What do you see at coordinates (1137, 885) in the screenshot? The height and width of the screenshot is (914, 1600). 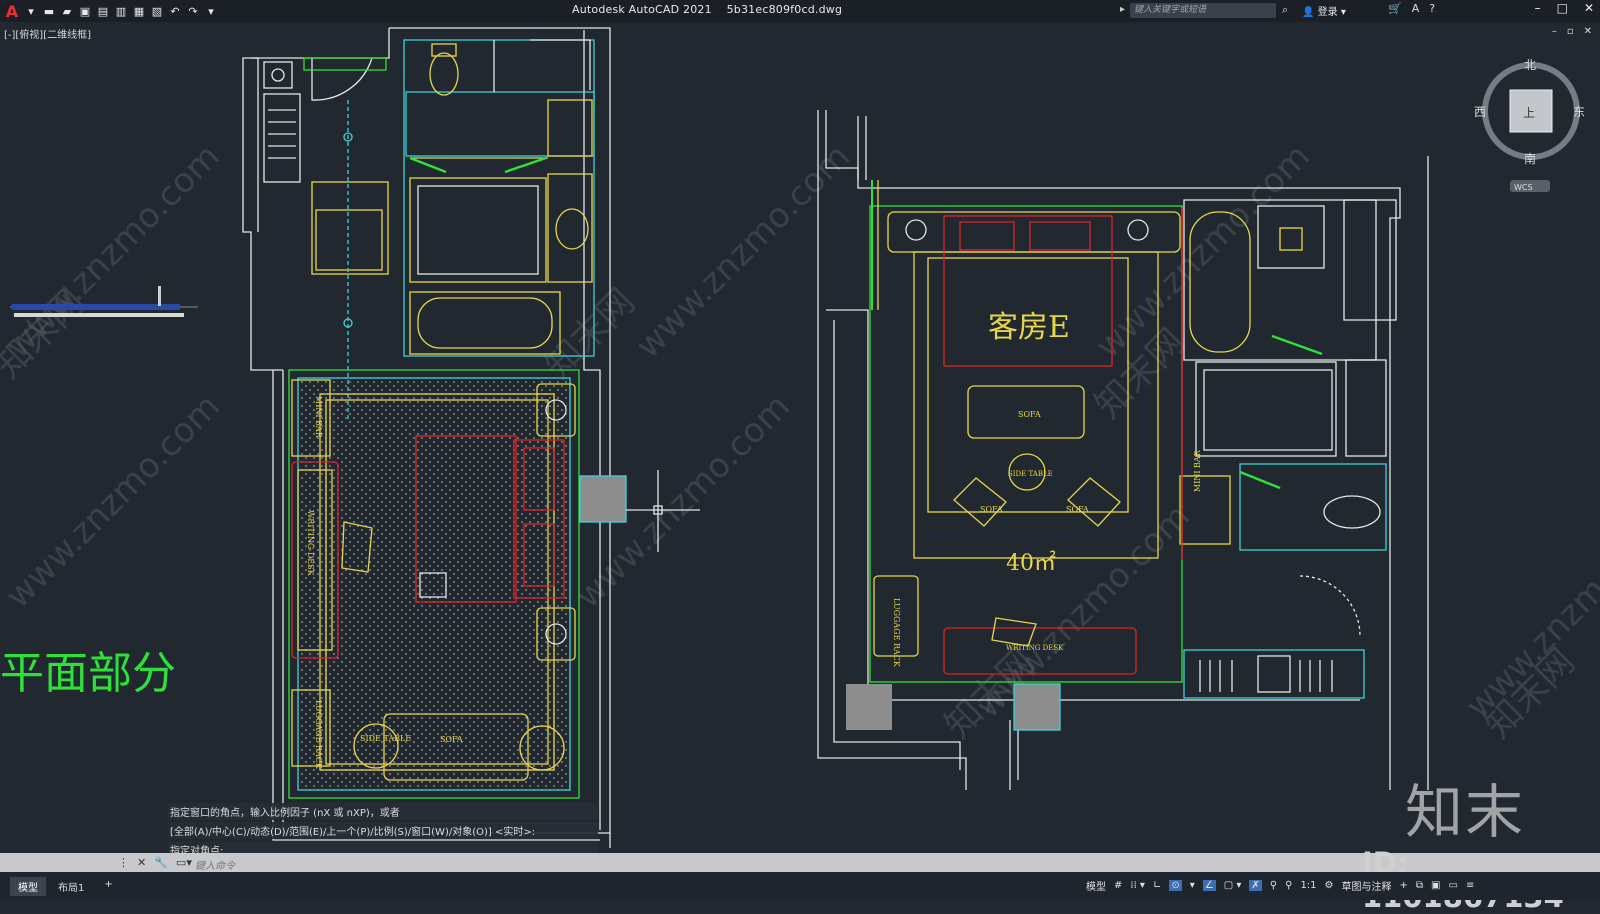 I see `snap-icon: ⁞⁞ ▾` at bounding box center [1137, 885].